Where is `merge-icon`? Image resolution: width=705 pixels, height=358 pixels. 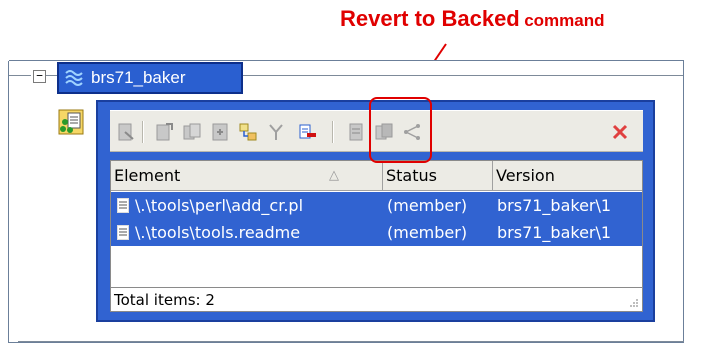
merge-icon is located at coordinates (276, 132).